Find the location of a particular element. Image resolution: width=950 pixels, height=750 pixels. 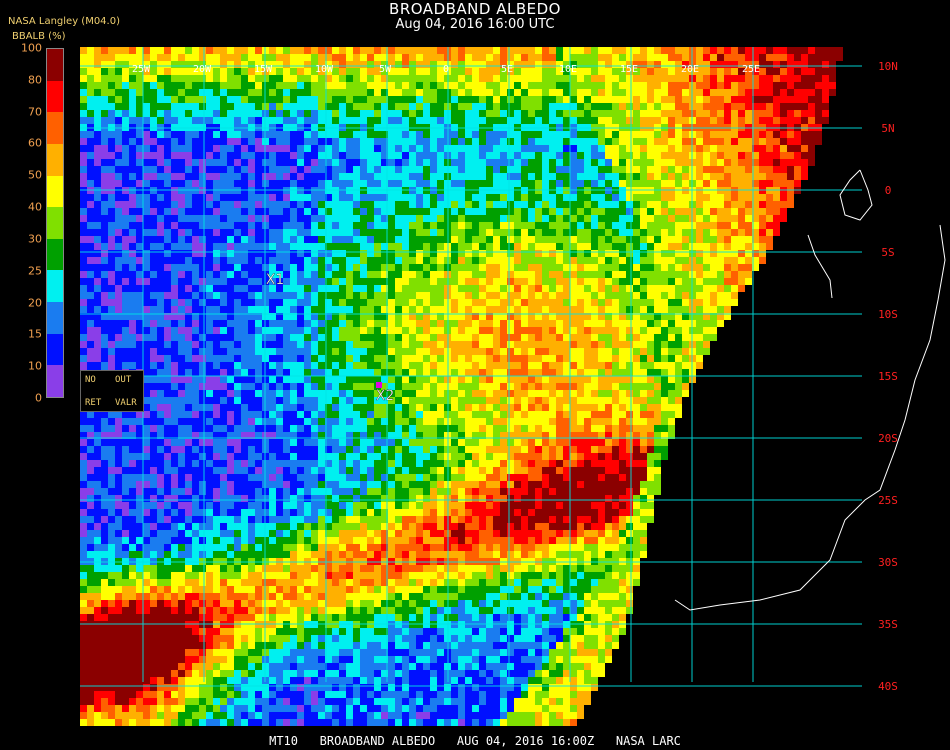

longitude-label: 25W is located at coordinates (141, 69).